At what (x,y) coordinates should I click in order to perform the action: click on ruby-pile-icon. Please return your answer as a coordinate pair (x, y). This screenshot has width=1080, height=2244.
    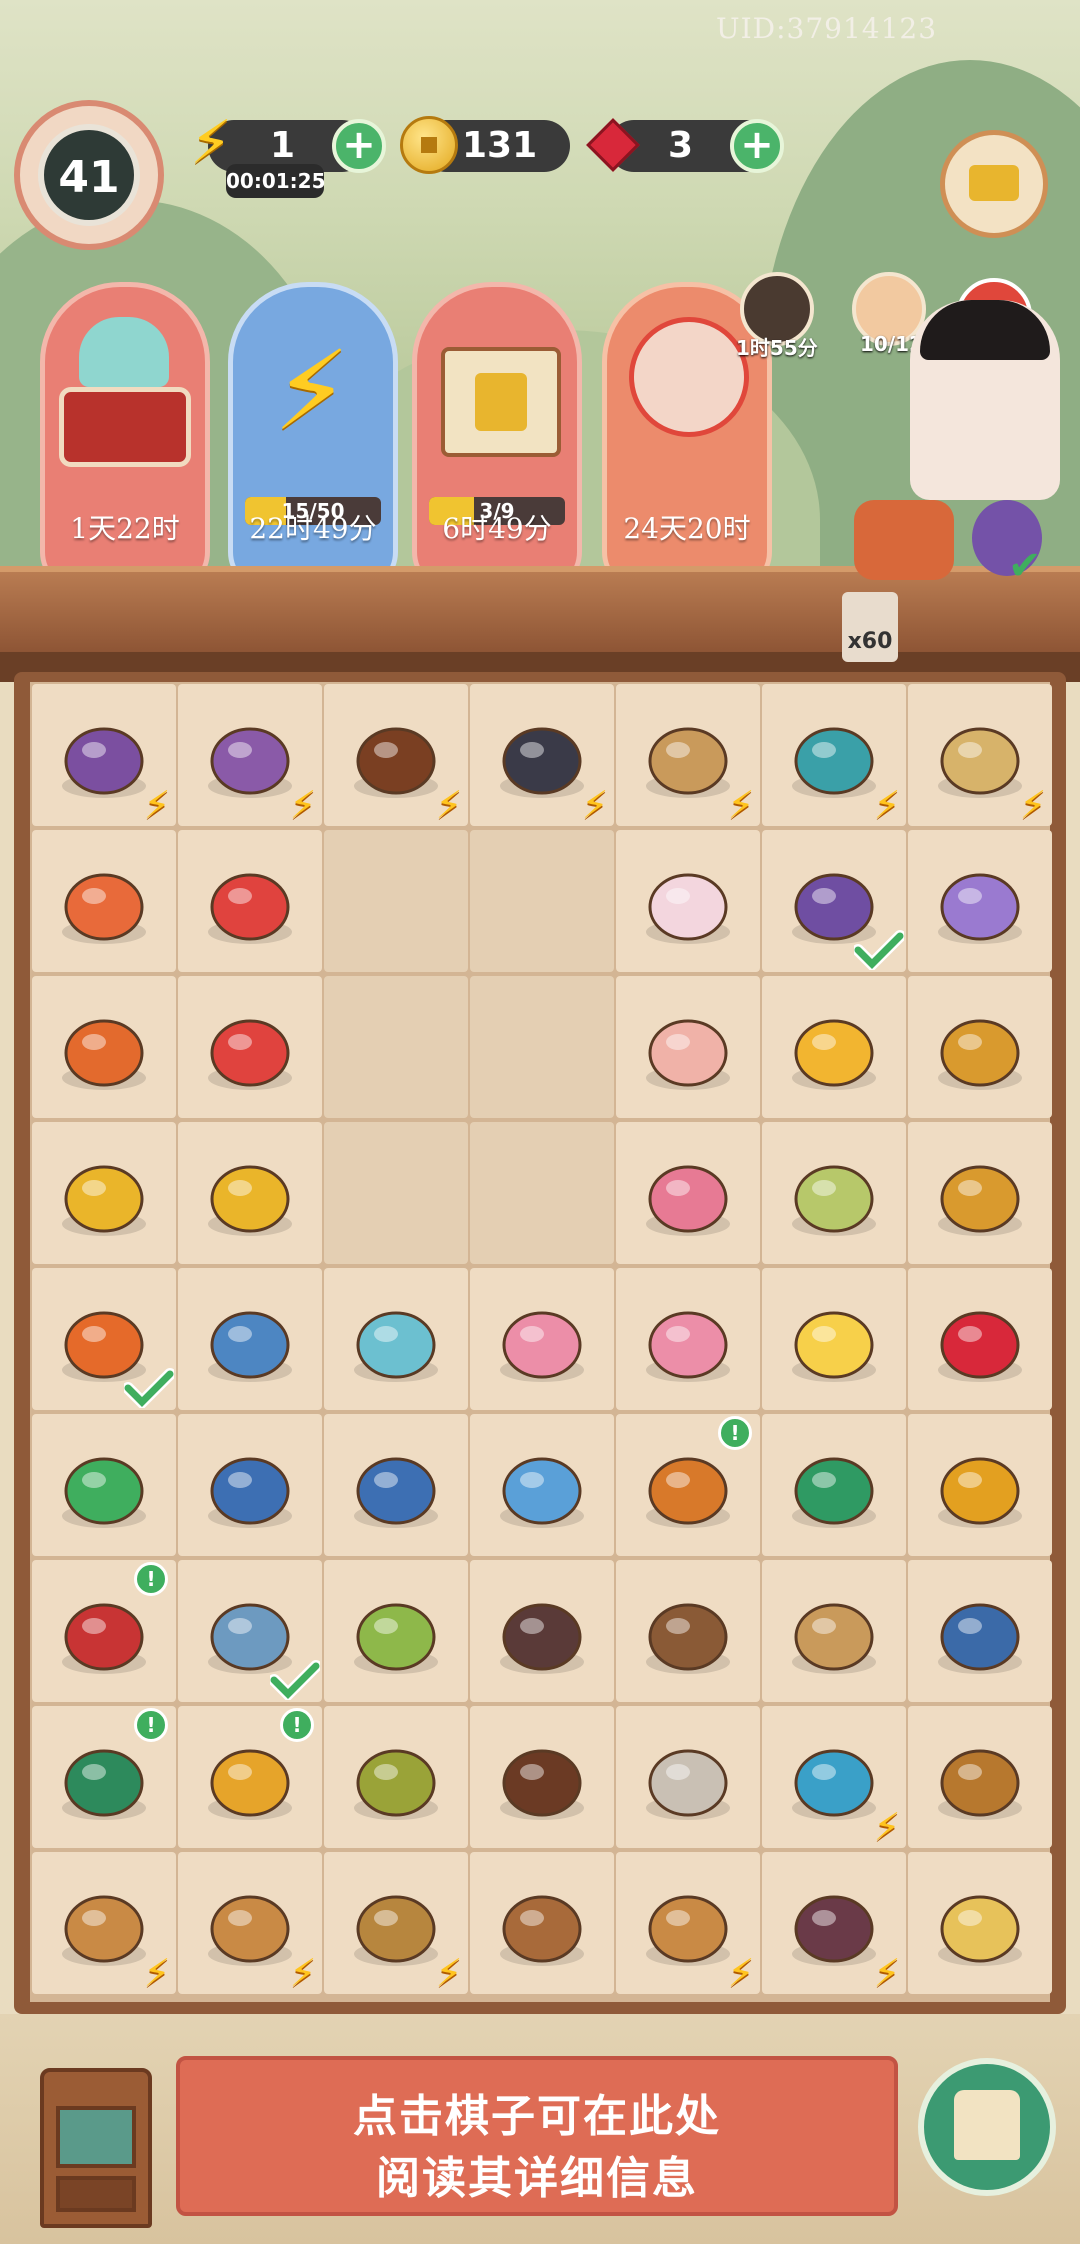
    Looking at the image, I should click on (980, 1340).